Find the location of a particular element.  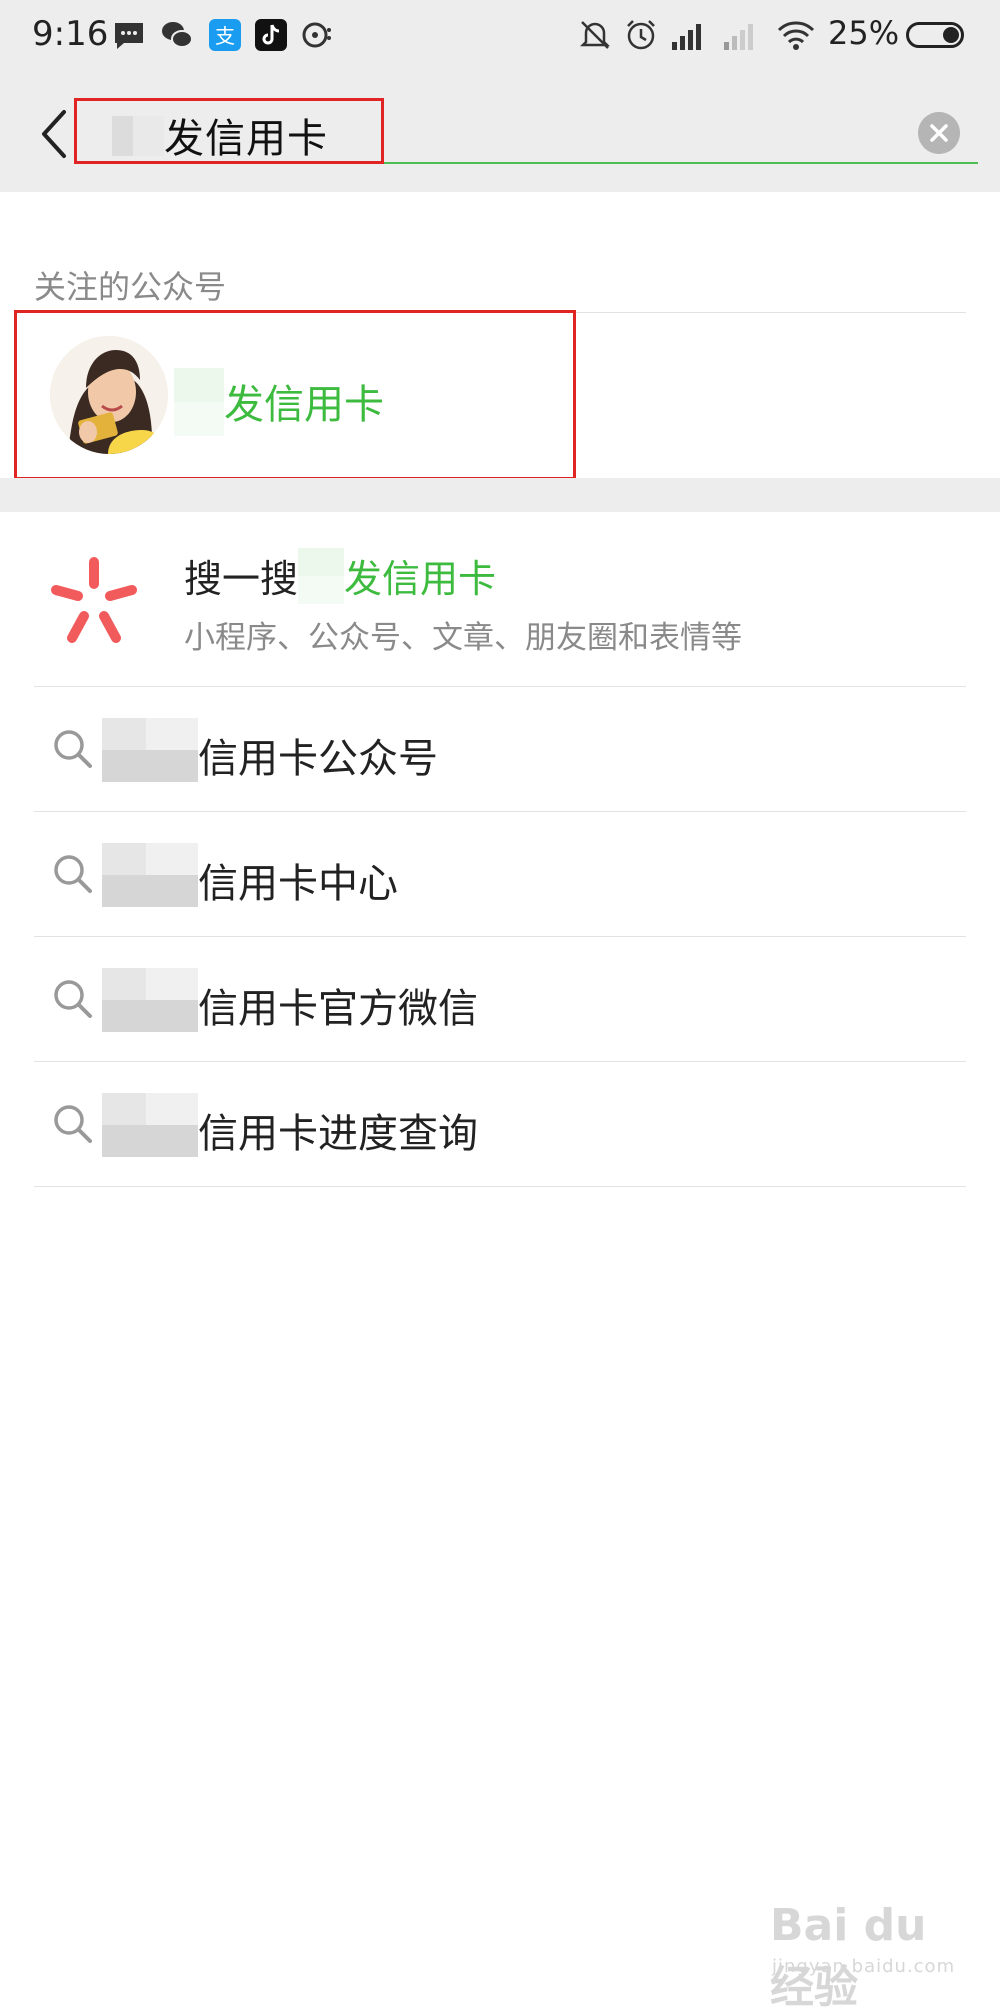

sou-query: 发信用卡 is located at coordinates (420, 579).